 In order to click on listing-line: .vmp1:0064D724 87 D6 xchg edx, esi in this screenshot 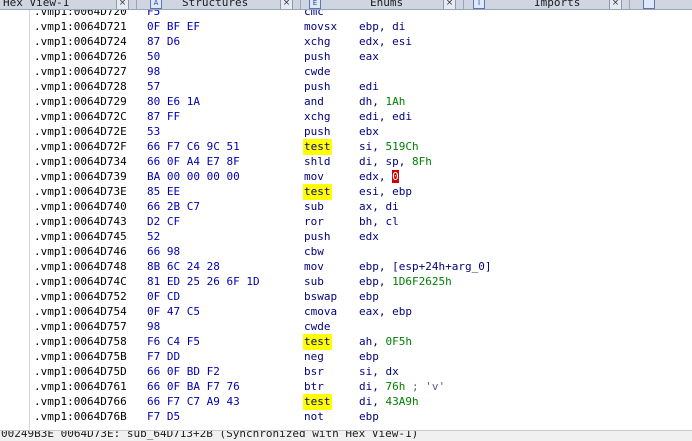, I will do `click(359, 42)`.